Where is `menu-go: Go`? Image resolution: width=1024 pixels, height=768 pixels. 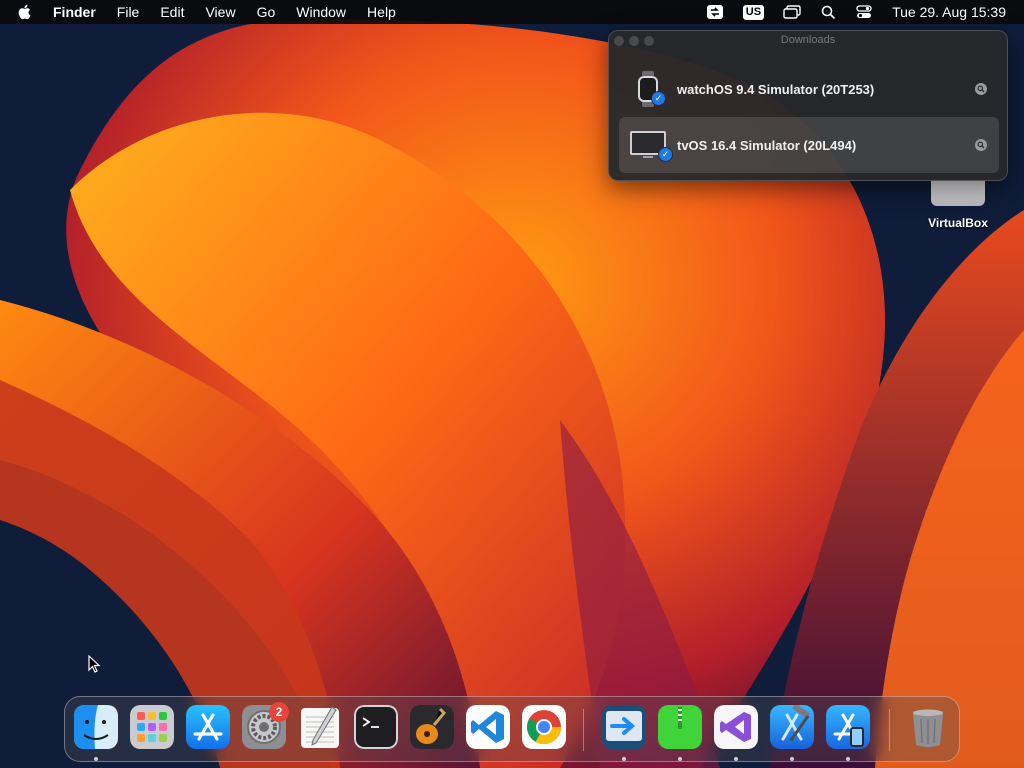
menu-go: Go is located at coordinates (266, 12).